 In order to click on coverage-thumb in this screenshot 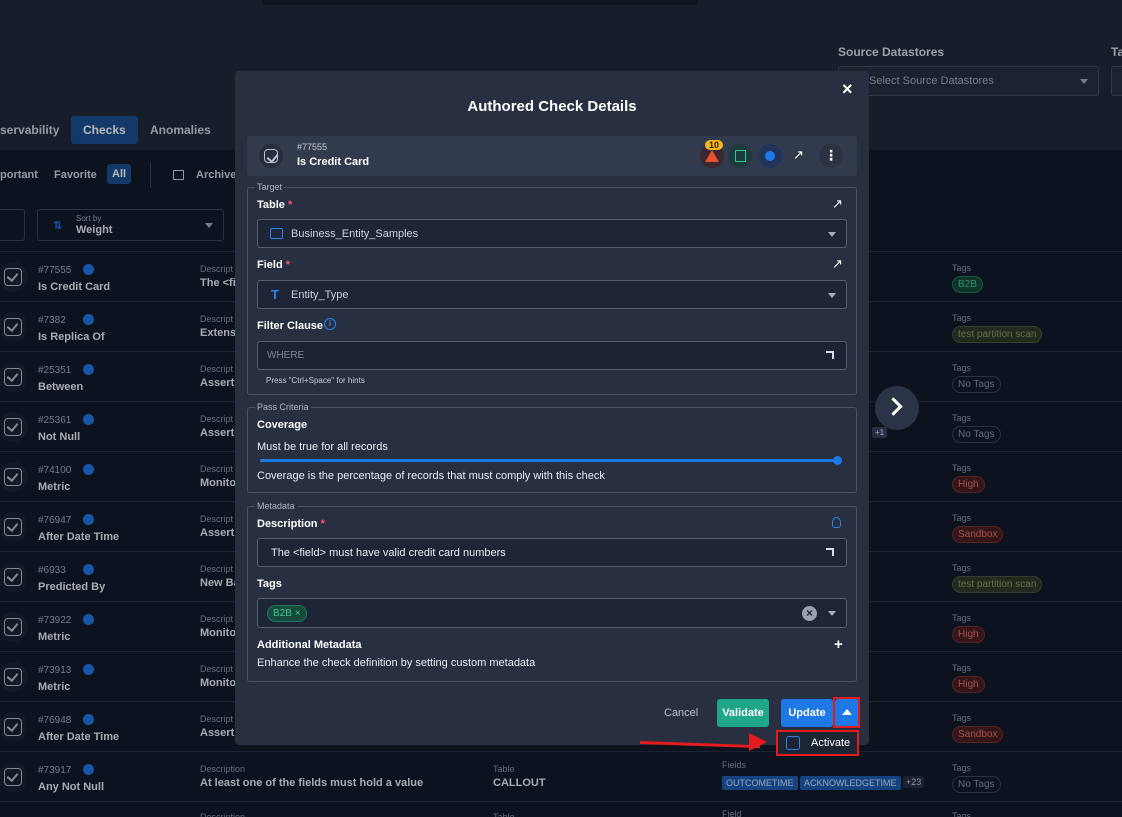, I will do `click(837, 460)`.